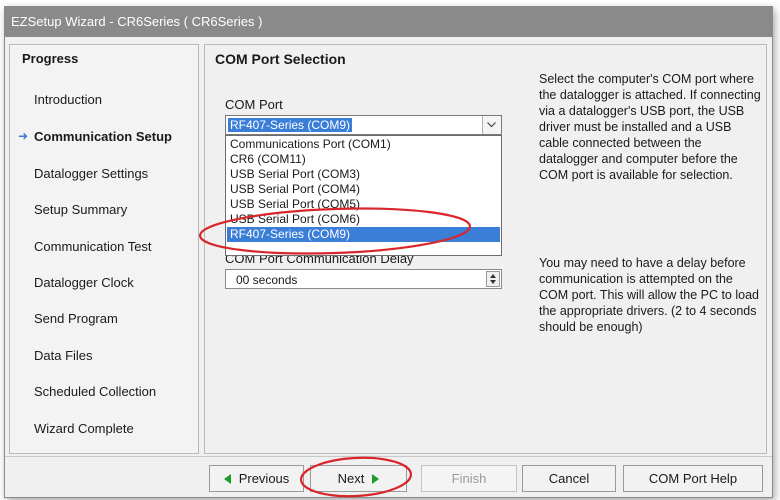 This screenshot has width=780, height=500. I want to click on previous-button-label: Previous, so click(264, 478).